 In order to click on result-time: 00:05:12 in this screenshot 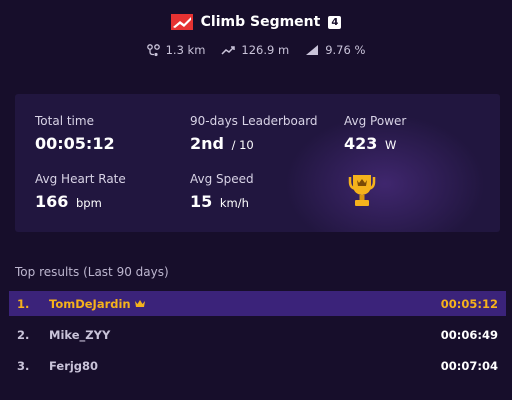, I will do `click(469, 303)`.